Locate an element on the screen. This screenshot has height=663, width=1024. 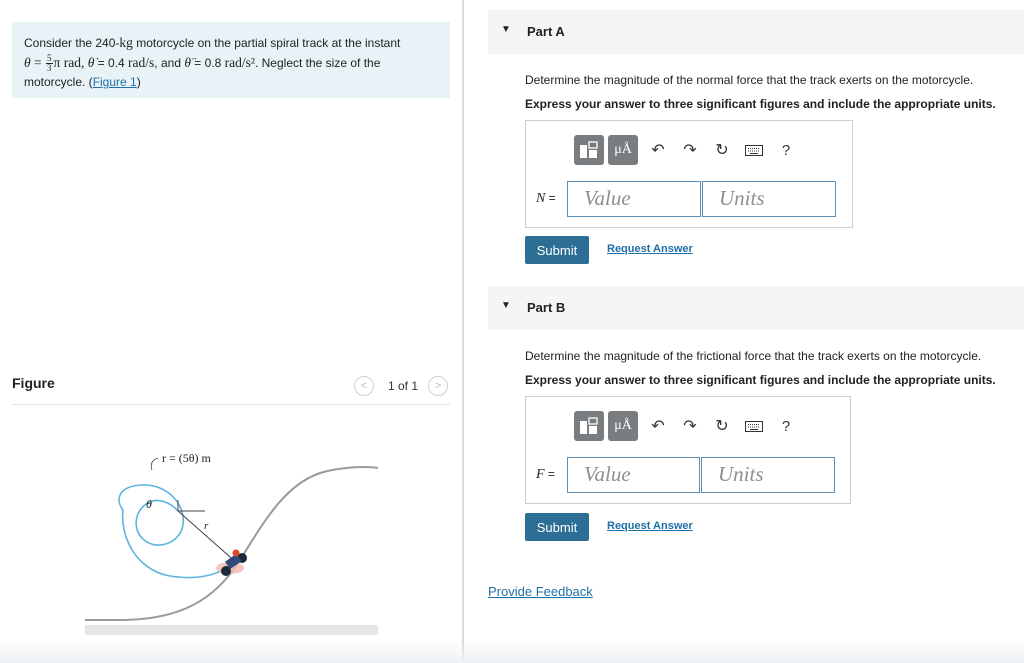
part-a-title: Part A is located at coordinates (546, 31).